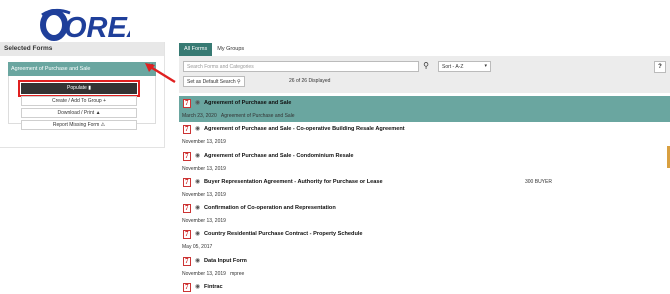 This screenshot has height=294, width=670. I want to click on set-default-search-button: Set as Default Search ⚲, so click(214, 81).